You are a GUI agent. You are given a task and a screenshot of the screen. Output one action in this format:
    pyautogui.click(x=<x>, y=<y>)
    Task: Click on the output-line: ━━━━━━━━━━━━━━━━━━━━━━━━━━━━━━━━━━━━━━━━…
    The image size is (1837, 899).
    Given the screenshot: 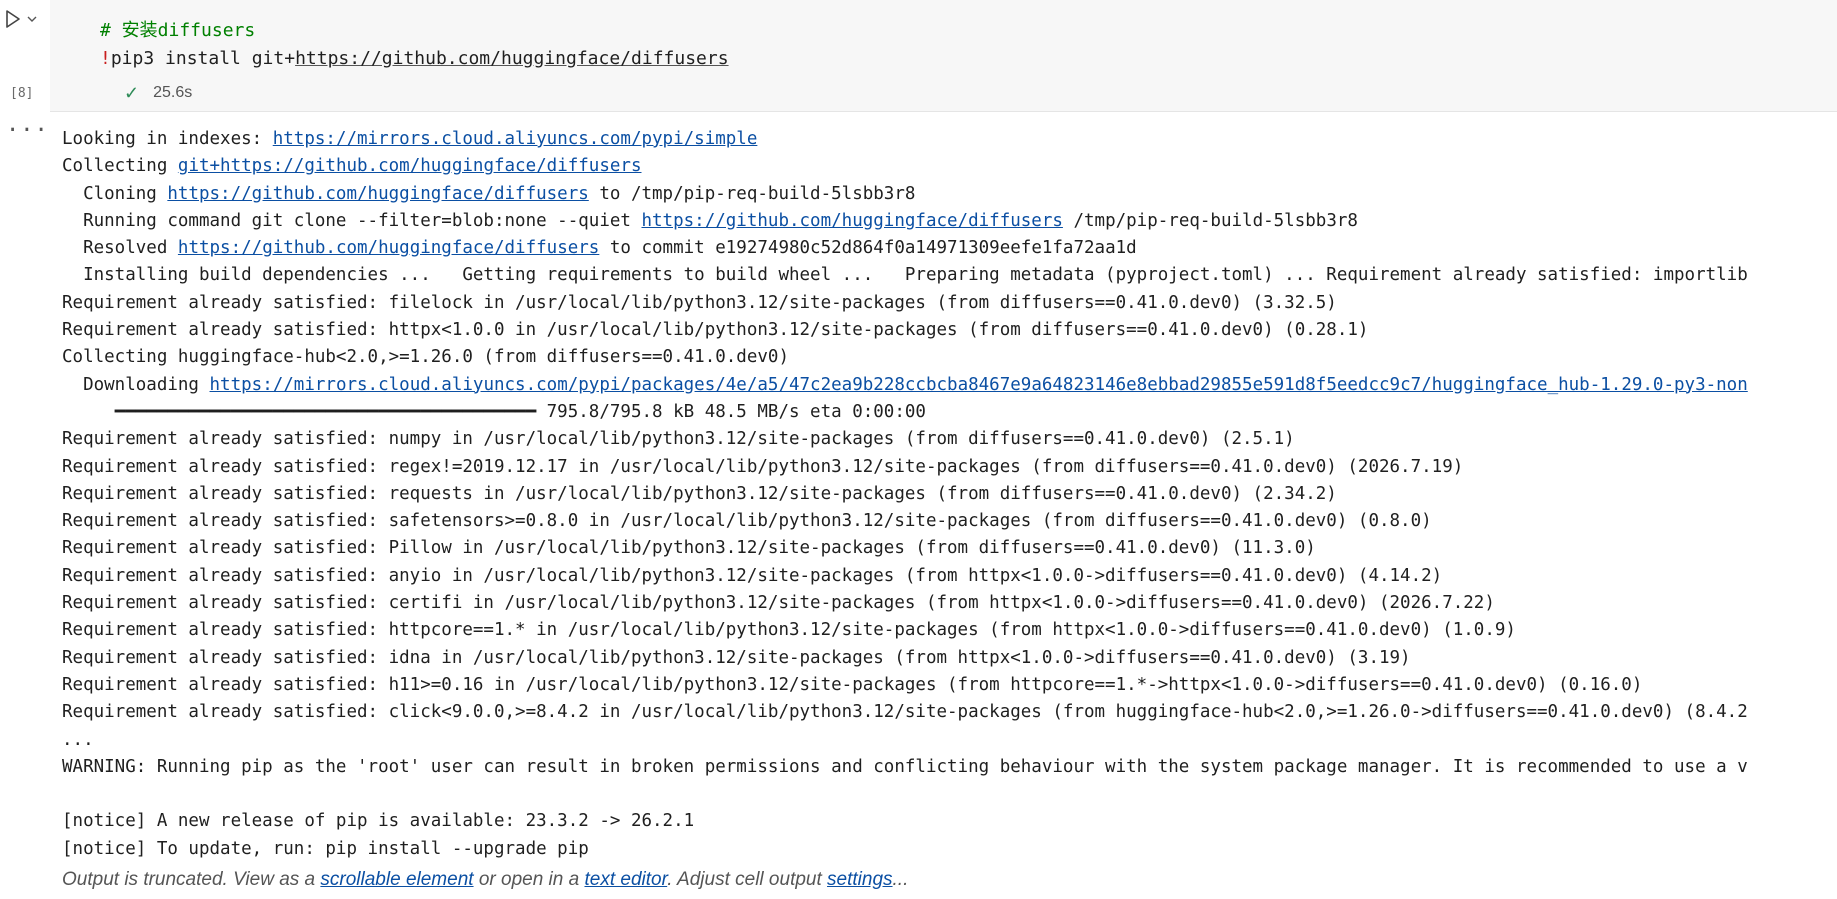 What is the action you would take?
    pyautogui.click(x=949, y=412)
    